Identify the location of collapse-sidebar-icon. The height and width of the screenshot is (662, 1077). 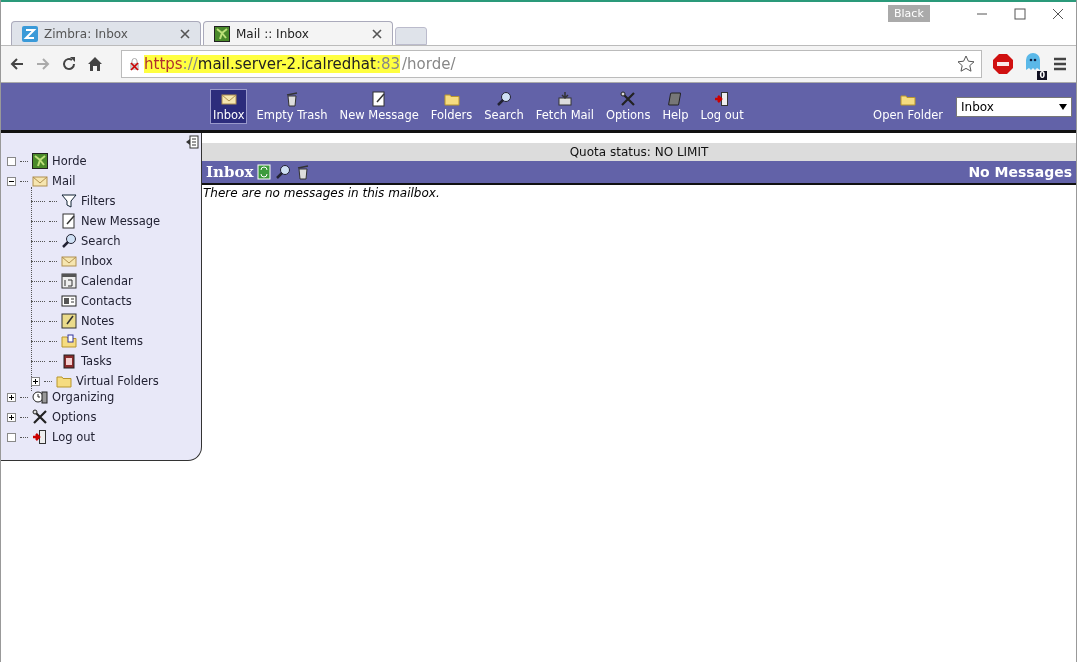
(192, 142).